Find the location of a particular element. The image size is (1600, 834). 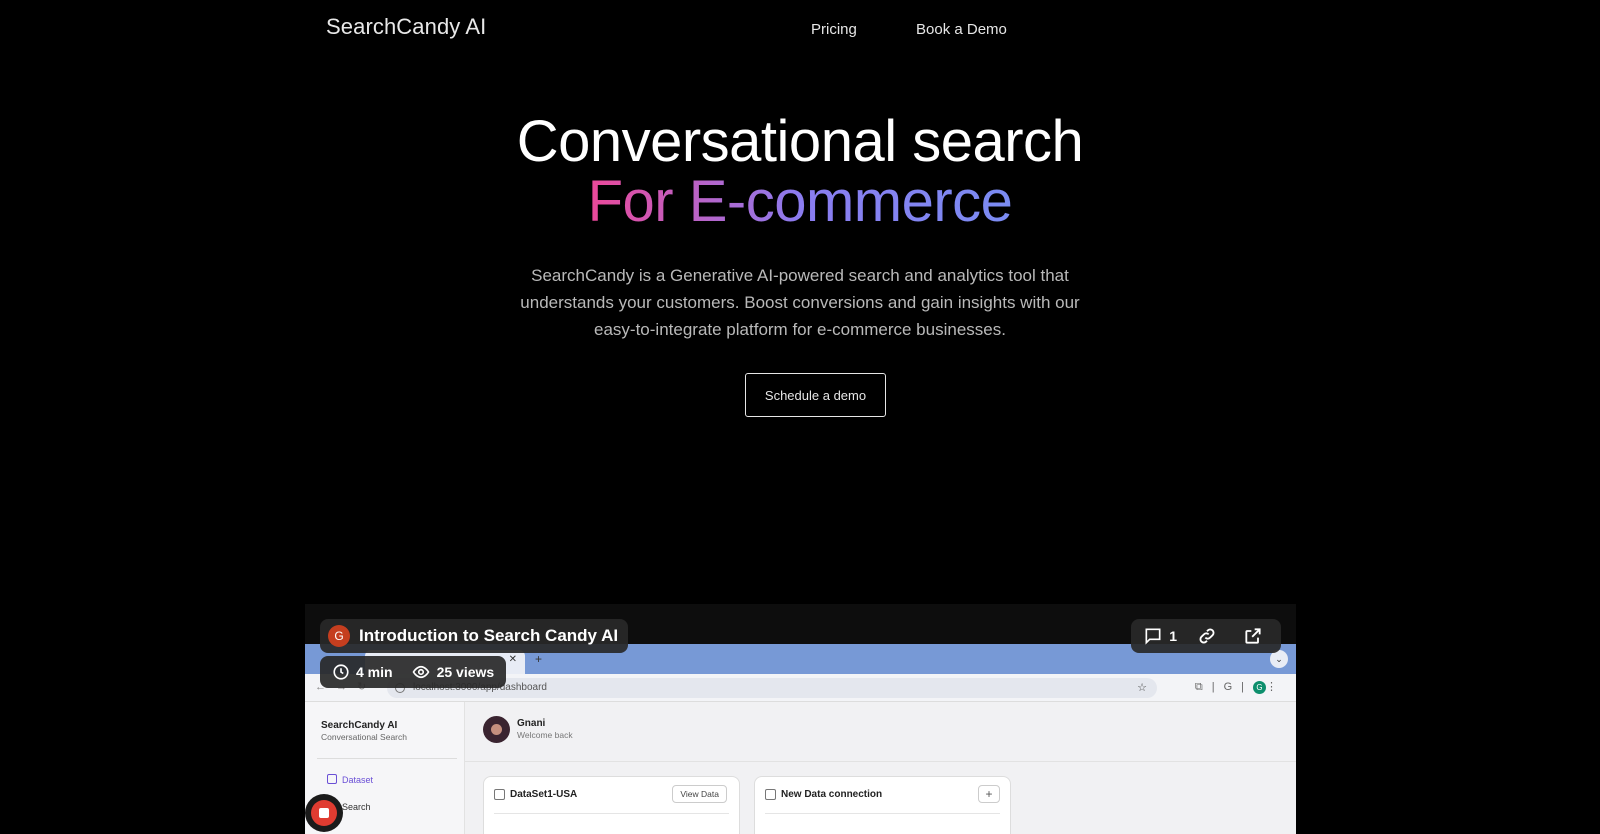

comments-button: 1 is located at coordinates (1160, 636).